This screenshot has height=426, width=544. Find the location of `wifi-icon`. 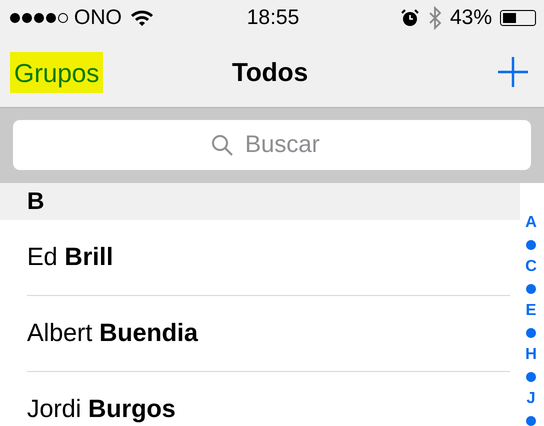

wifi-icon is located at coordinates (142, 18).